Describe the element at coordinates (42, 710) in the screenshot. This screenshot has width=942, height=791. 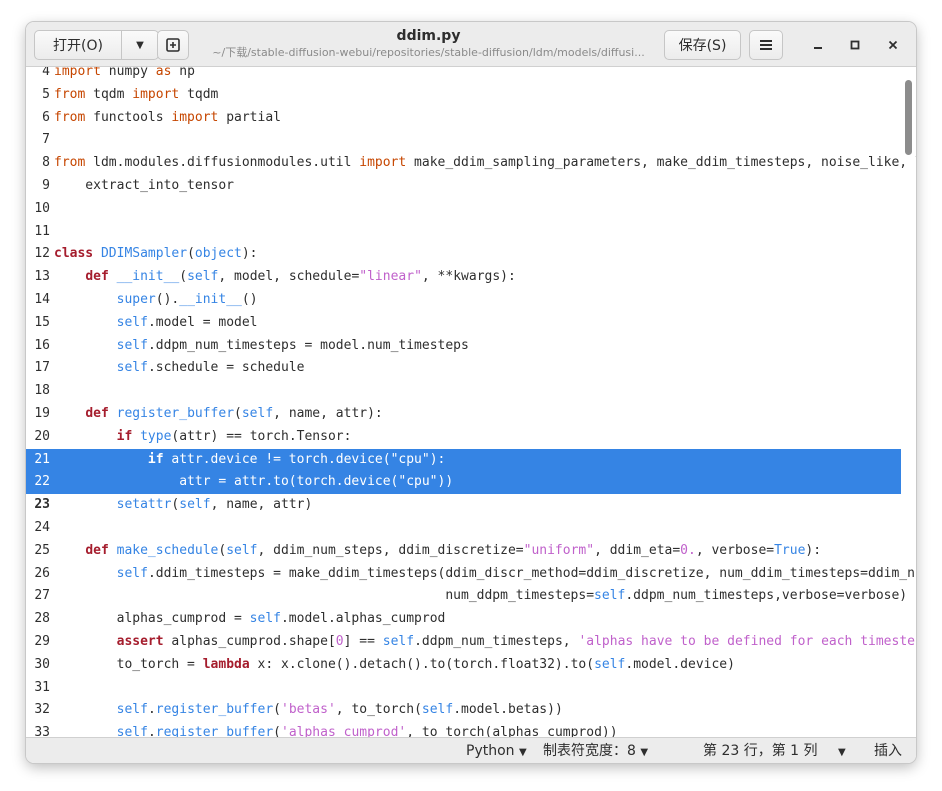
I see `line-number: 32` at that location.